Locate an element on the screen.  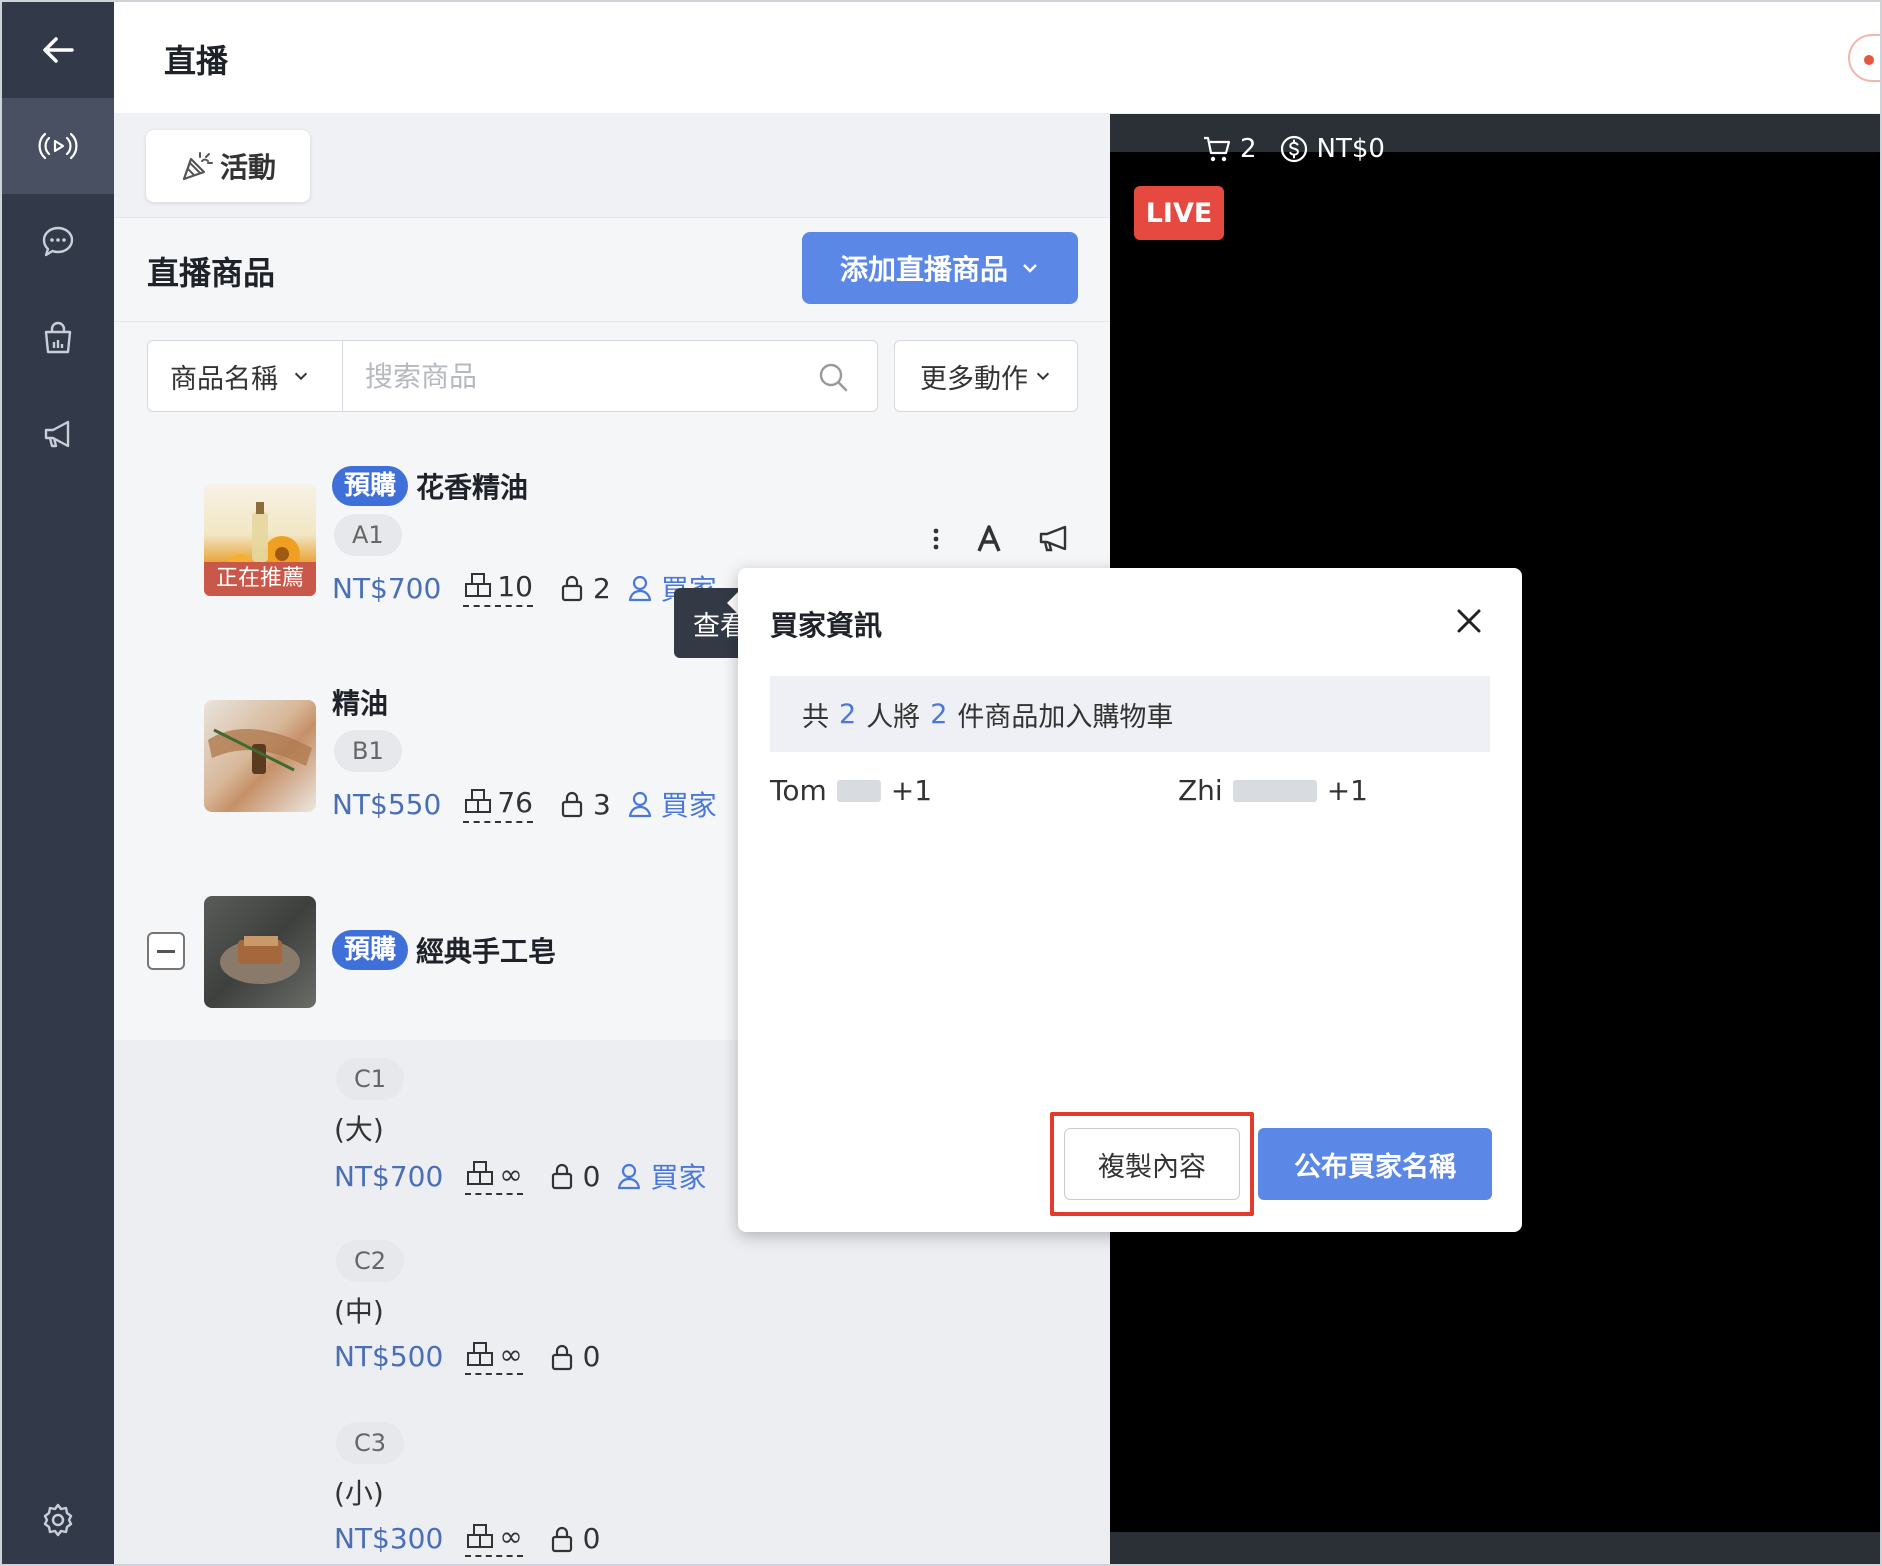
search-field-select: 商品名稱 is located at coordinates (245, 376).